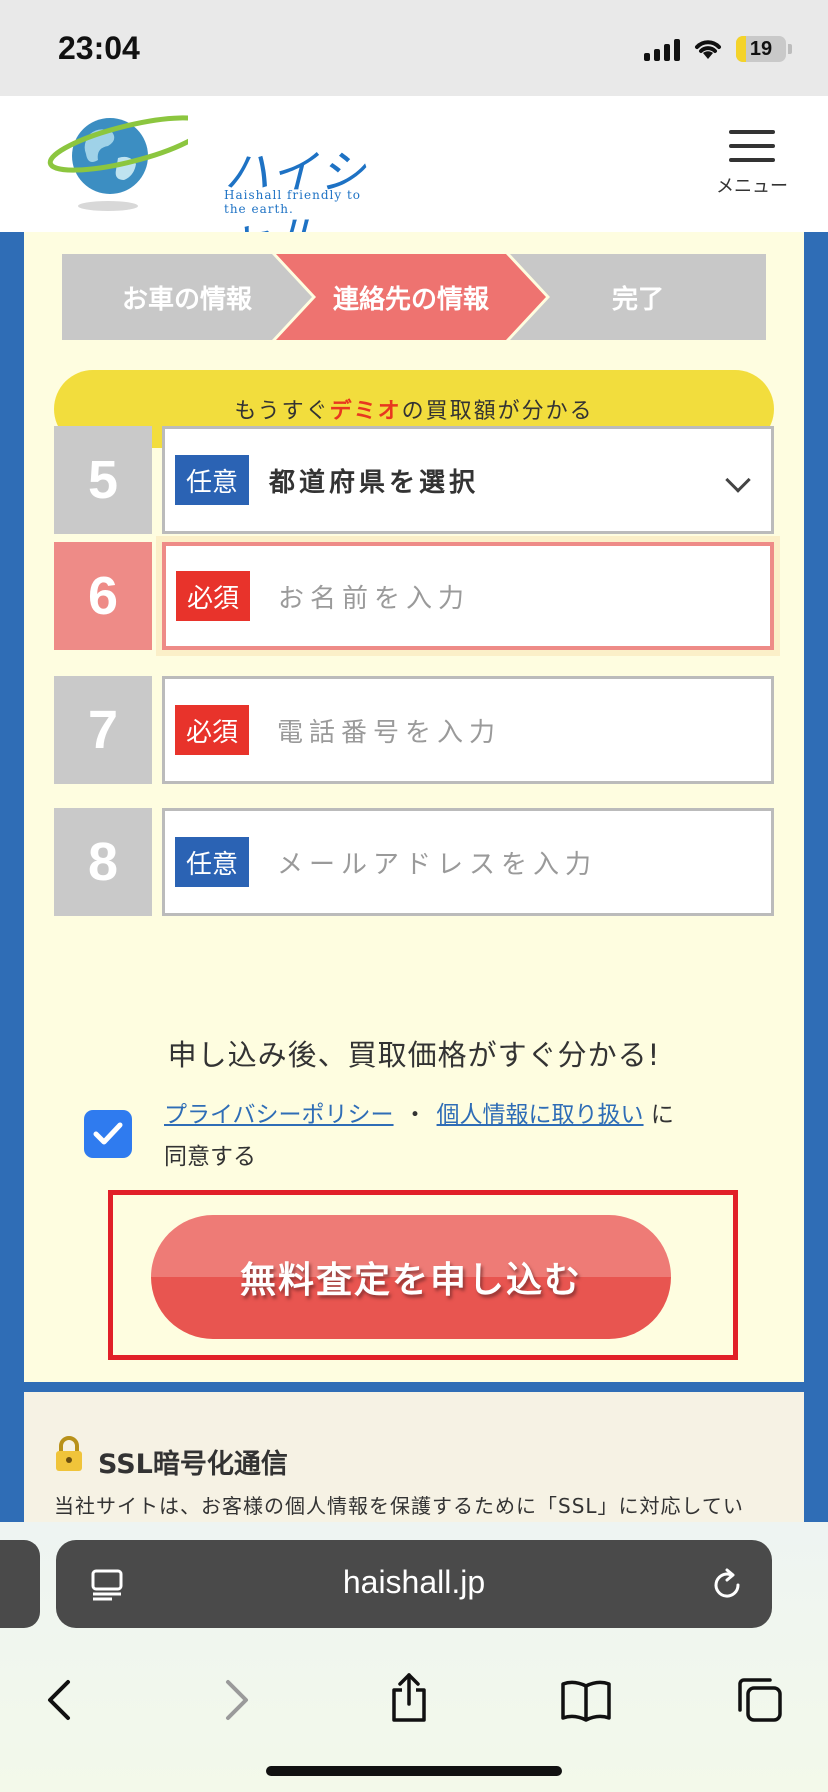  What do you see at coordinates (282, 411) in the screenshot?
I see `bubble-text-before: もうすぐ` at bounding box center [282, 411].